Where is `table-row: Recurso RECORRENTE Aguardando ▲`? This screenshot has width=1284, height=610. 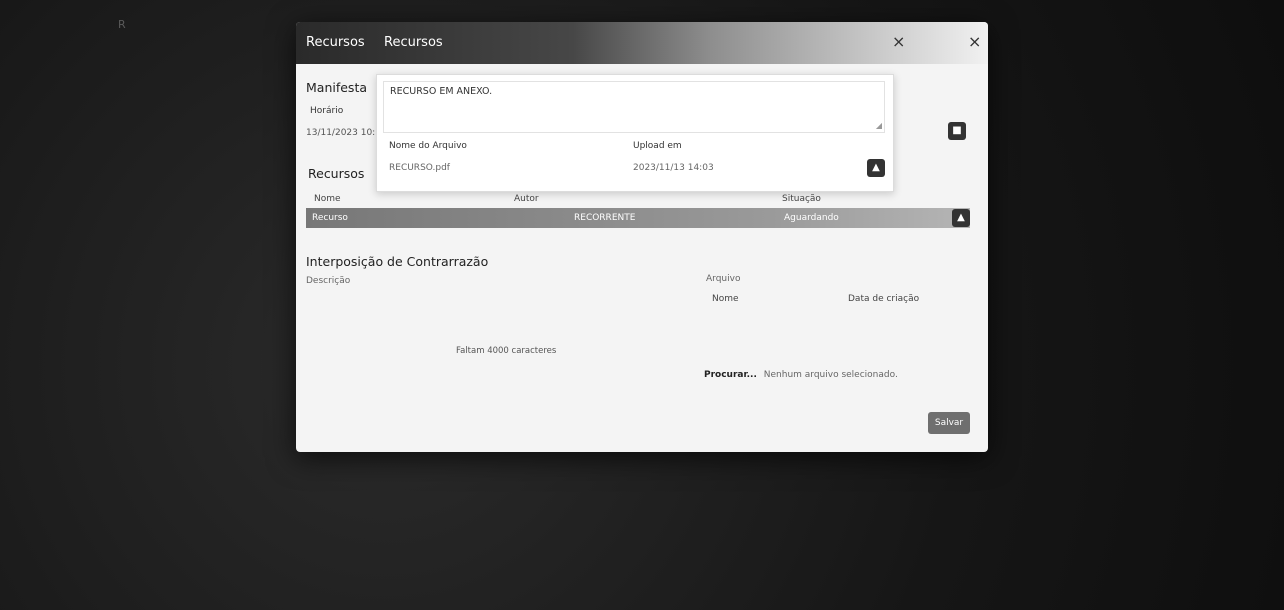 table-row: Recurso RECORRENTE Aguardando ▲ is located at coordinates (638, 218).